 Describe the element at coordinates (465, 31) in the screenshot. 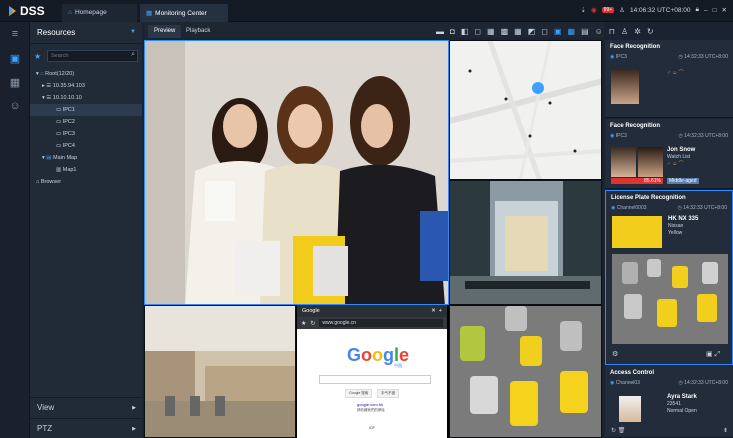

I see `record-icon: ◧` at that location.